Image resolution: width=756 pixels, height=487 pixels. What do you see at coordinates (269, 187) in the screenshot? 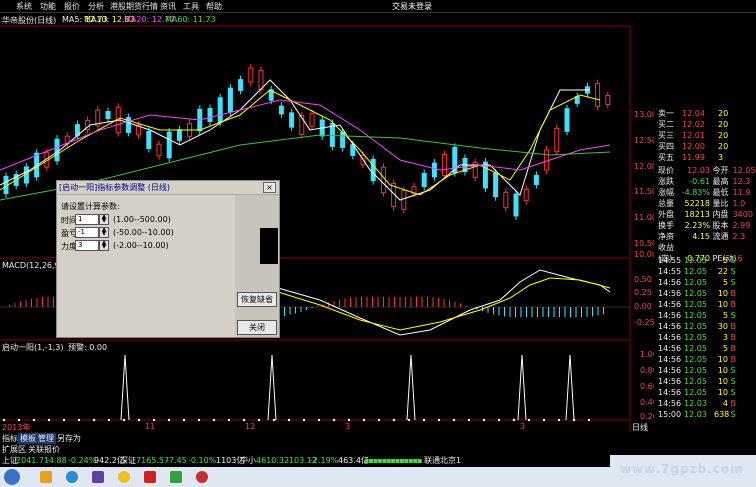
I see `close-icon: ×` at bounding box center [269, 187].